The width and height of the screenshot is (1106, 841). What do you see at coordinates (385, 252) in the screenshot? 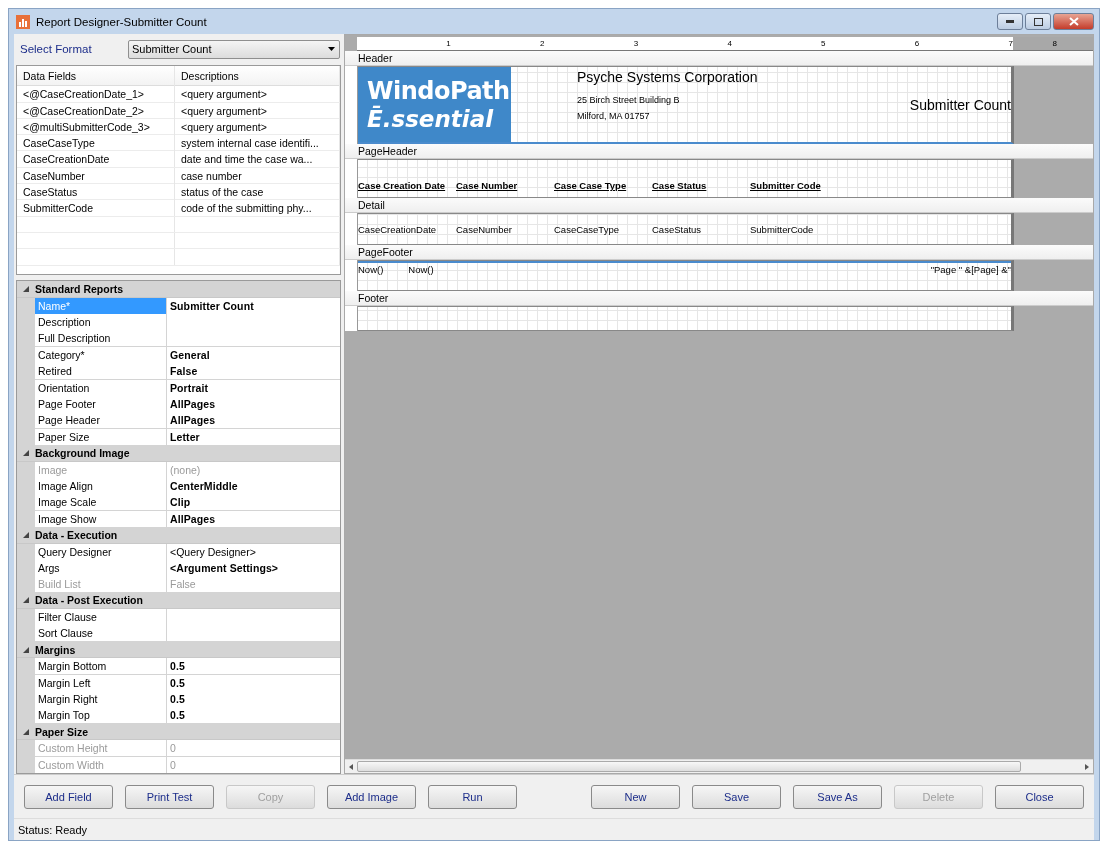
I see `section-label: PageFooter` at bounding box center [385, 252].